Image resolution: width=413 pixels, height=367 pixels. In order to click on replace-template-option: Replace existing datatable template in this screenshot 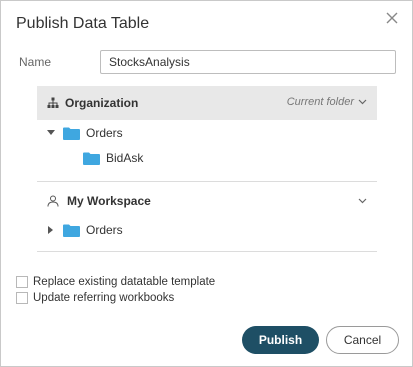, I will do `click(115, 282)`.